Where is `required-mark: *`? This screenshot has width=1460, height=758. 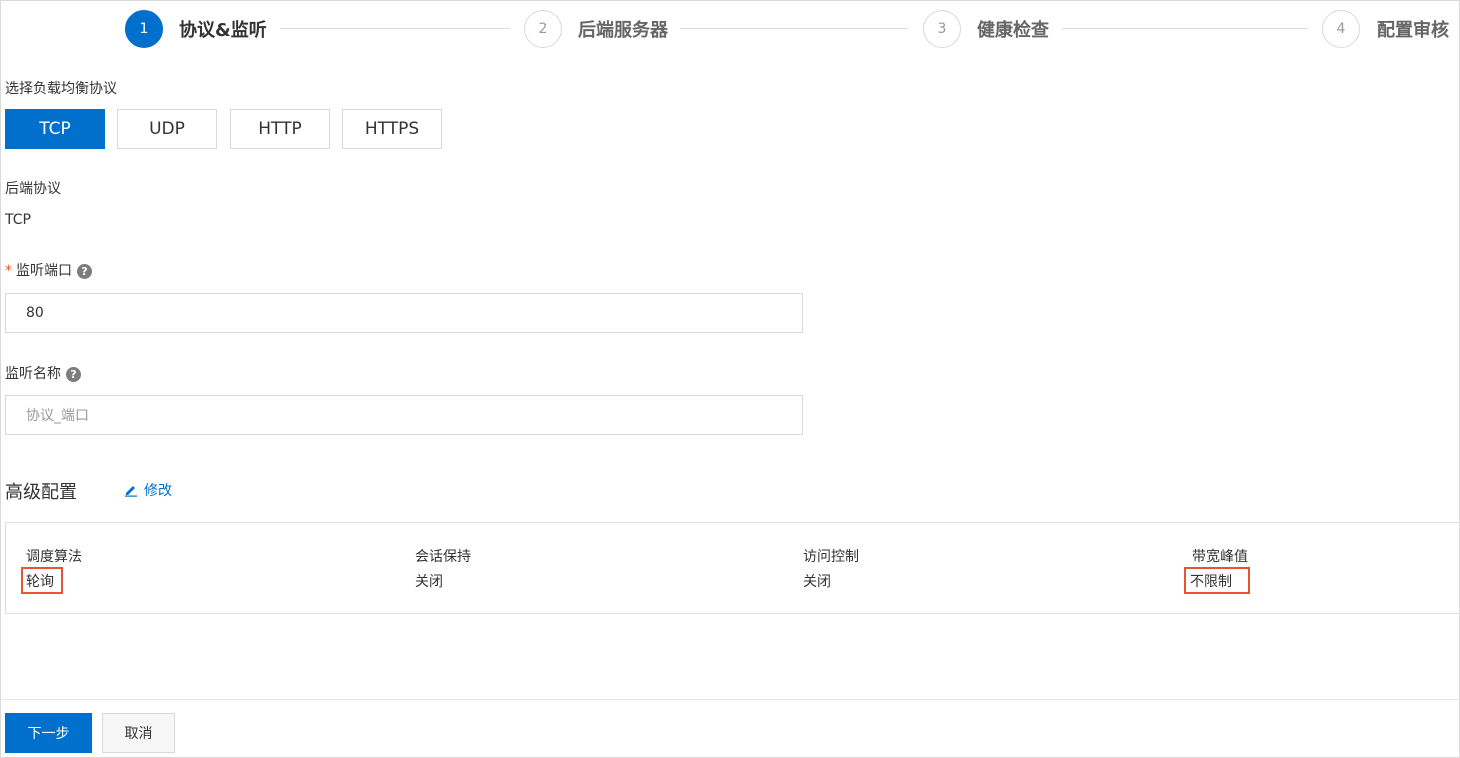 required-mark: * is located at coordinates (8, 271).